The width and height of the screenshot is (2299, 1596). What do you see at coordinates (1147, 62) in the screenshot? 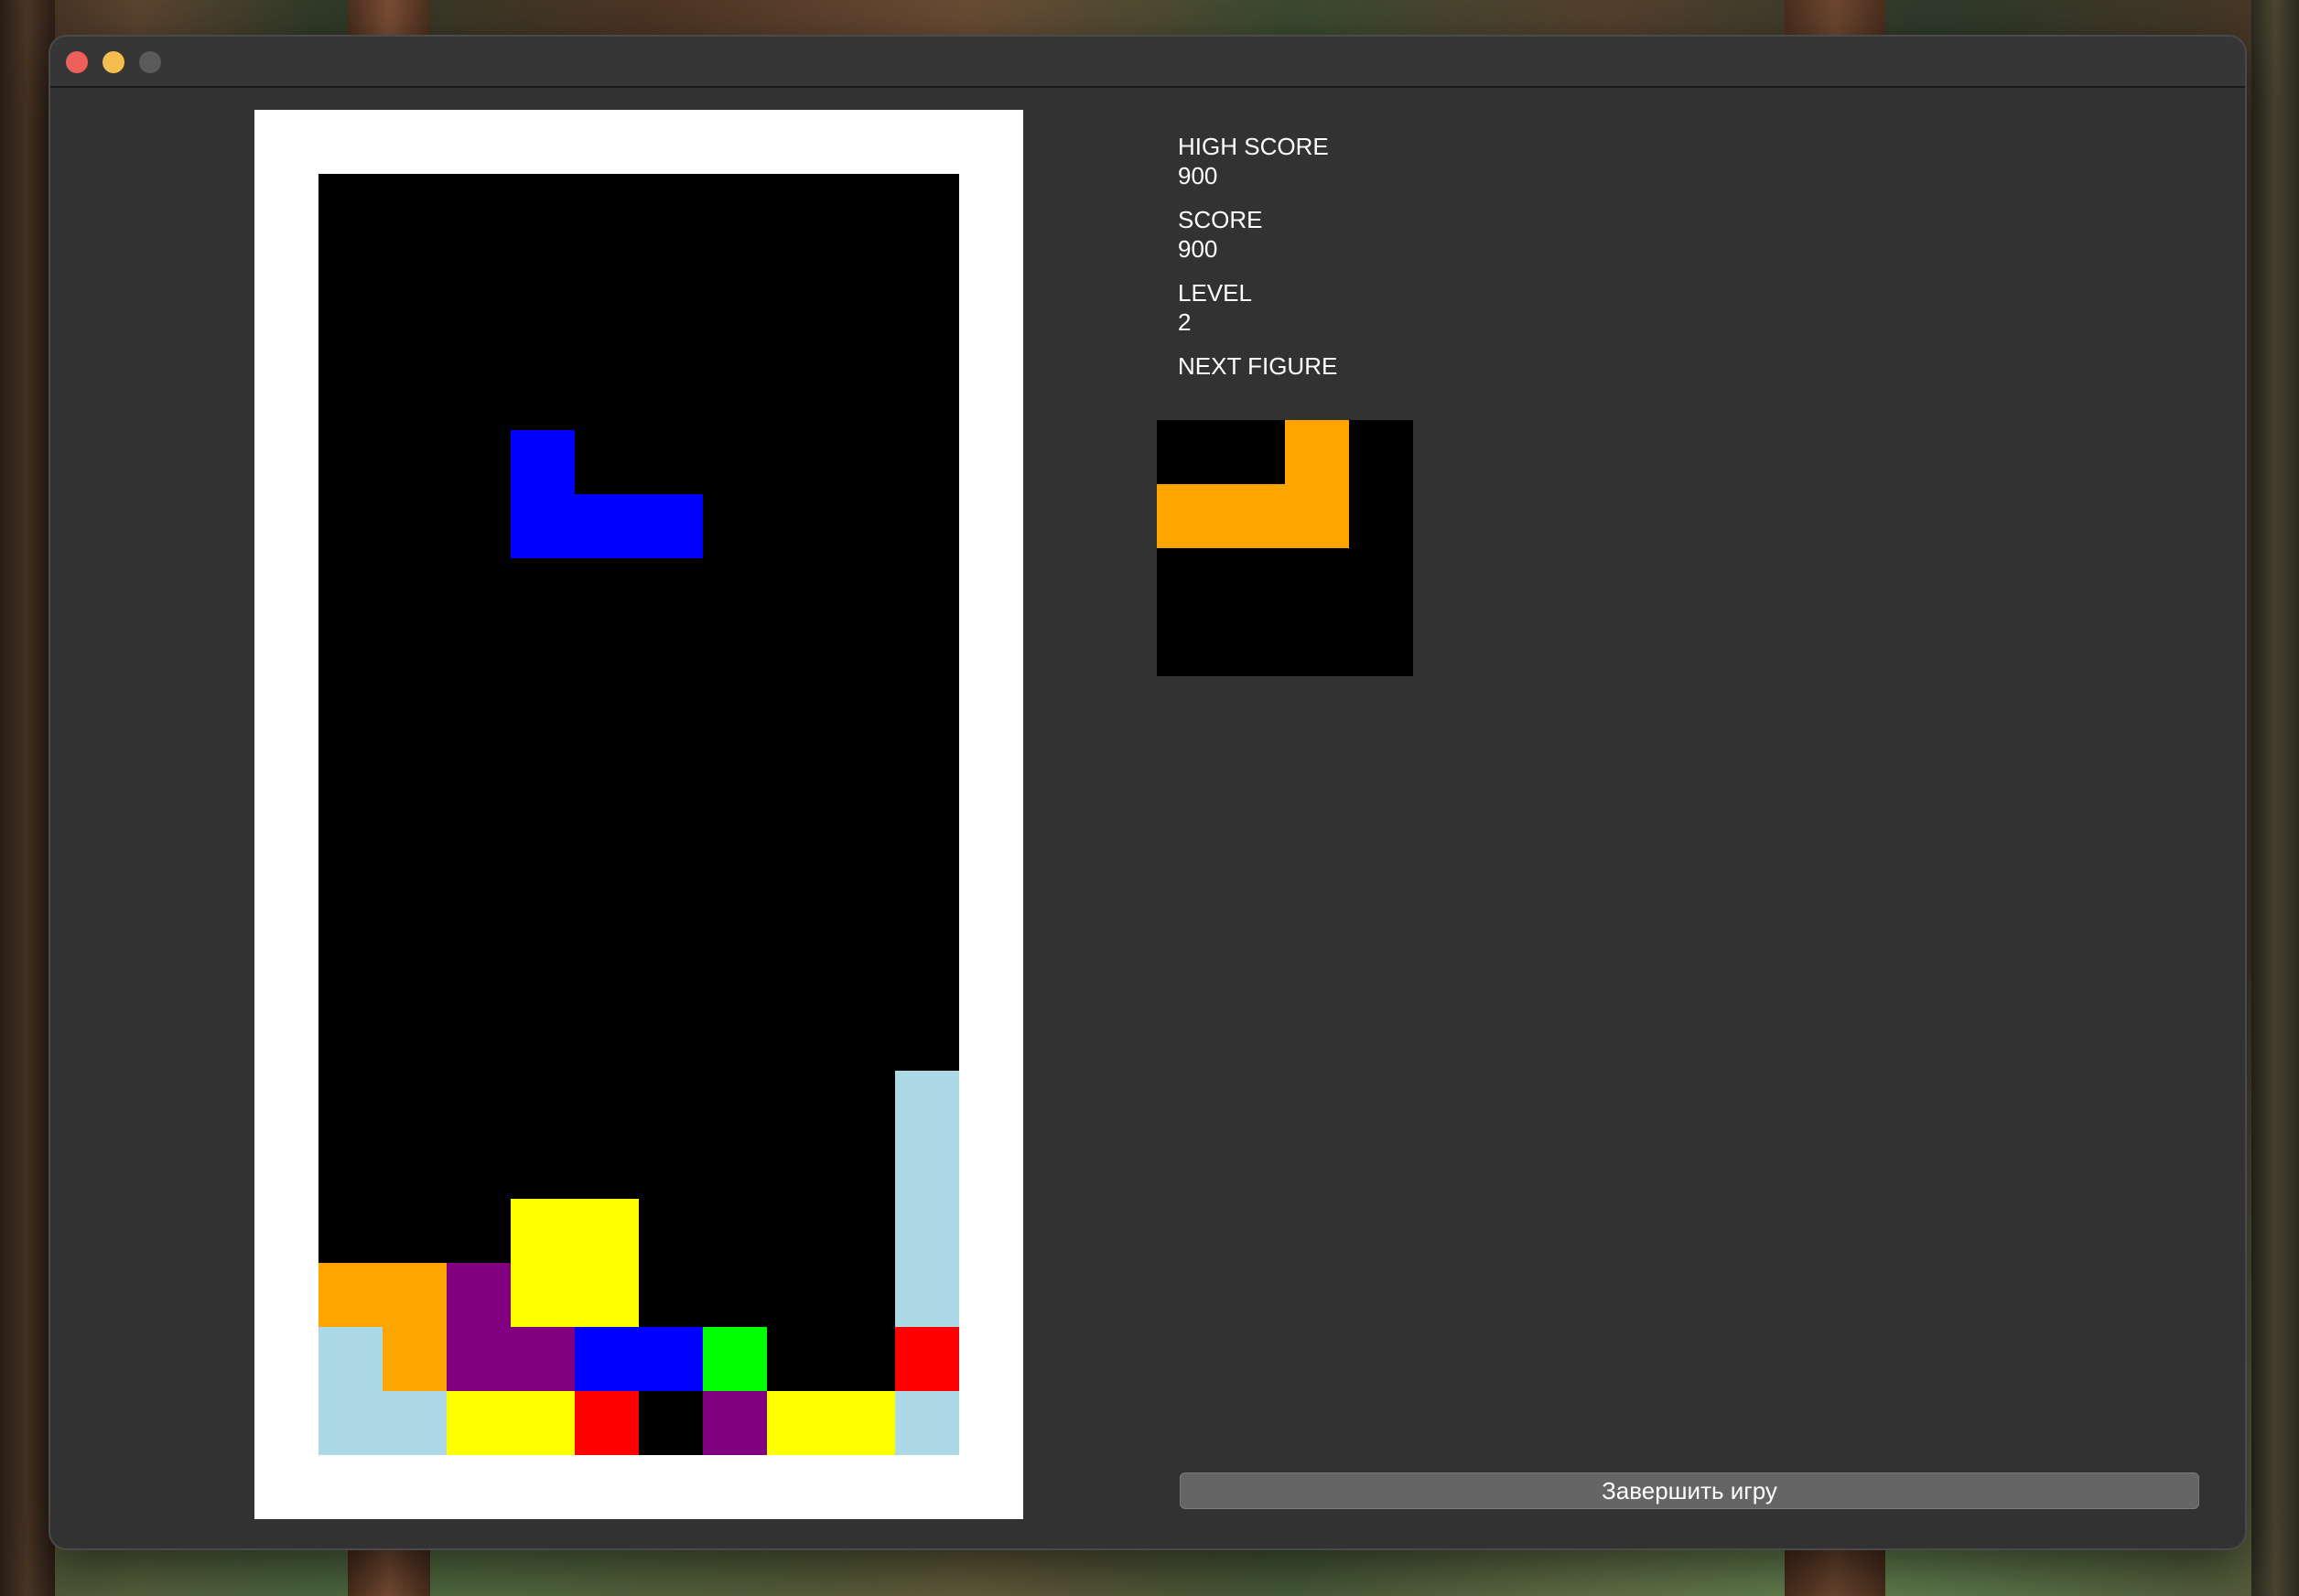
I see `title-bar` at bounding box center [1147, 62].